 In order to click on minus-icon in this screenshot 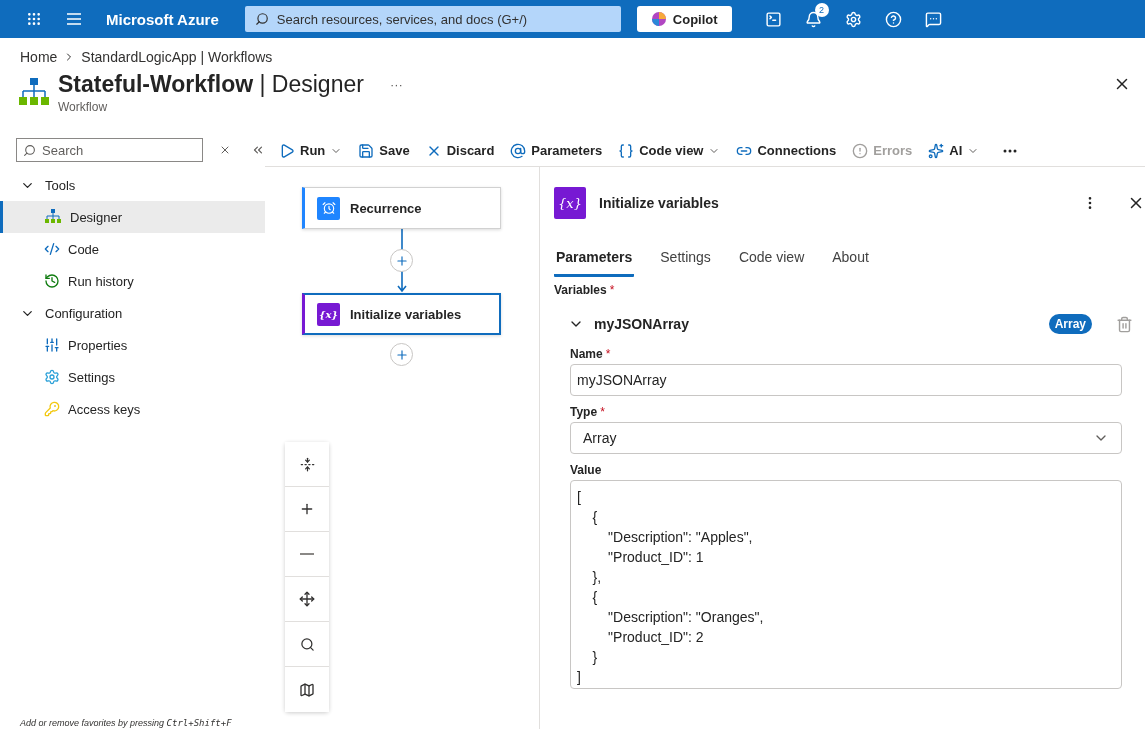, I will do `click(307, 554)`.